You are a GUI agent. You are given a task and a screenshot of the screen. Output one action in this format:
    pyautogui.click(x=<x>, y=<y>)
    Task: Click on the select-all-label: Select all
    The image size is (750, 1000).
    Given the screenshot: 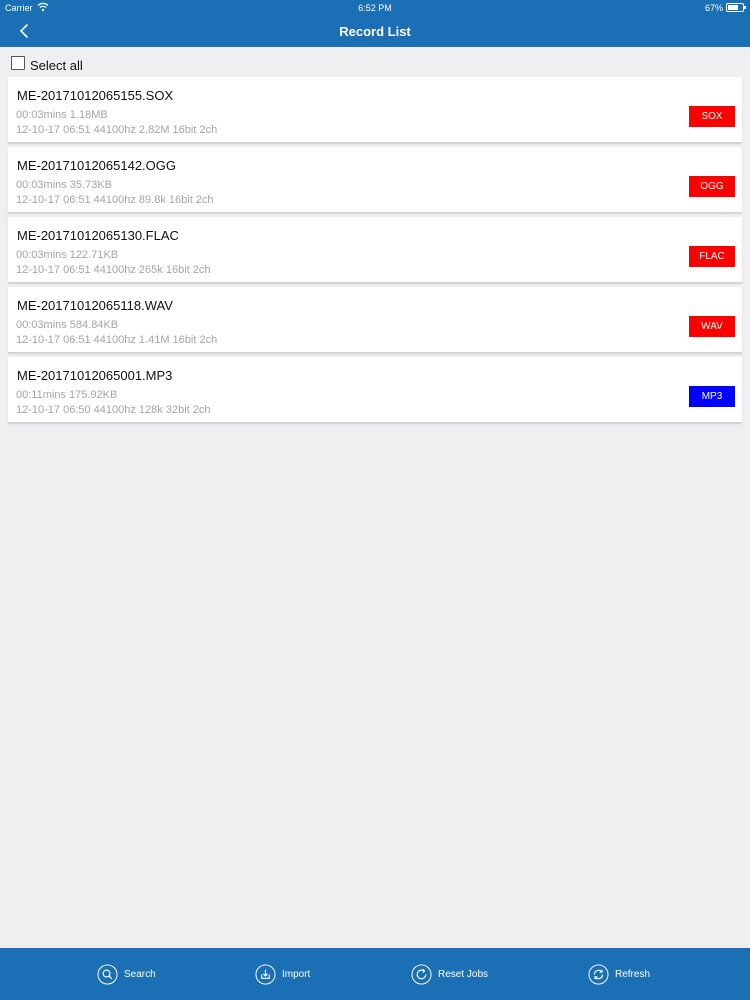 What is the action you would take?
    pyautogui.click(x=56, y=65)
    